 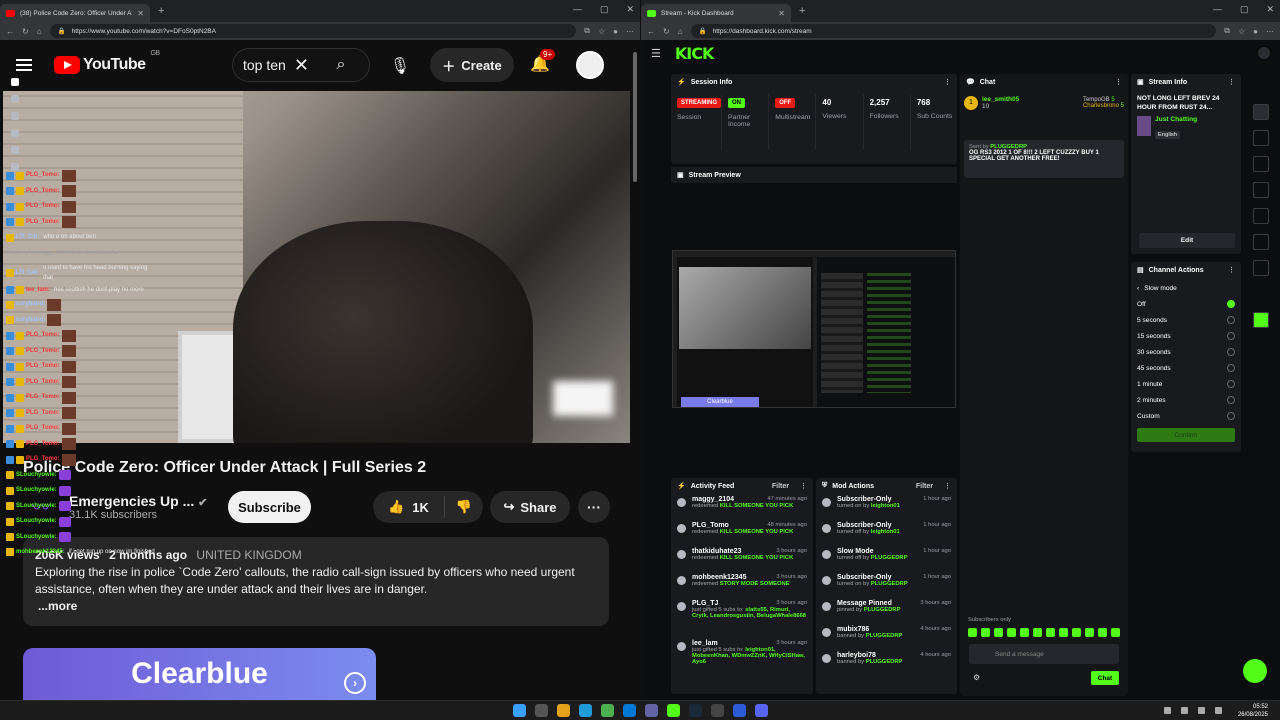 I want to click on network-icon, so click(x=1218, y=710).